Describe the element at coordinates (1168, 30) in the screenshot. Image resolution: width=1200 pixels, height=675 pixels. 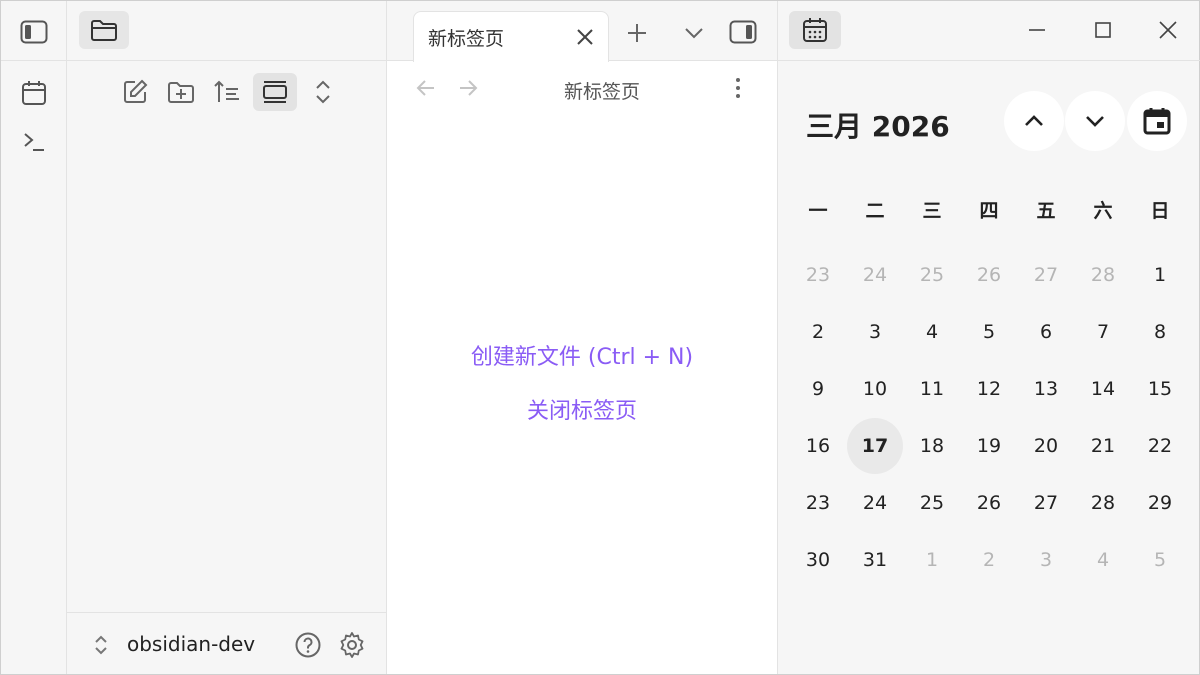
I see `close-window-icon` at that location.